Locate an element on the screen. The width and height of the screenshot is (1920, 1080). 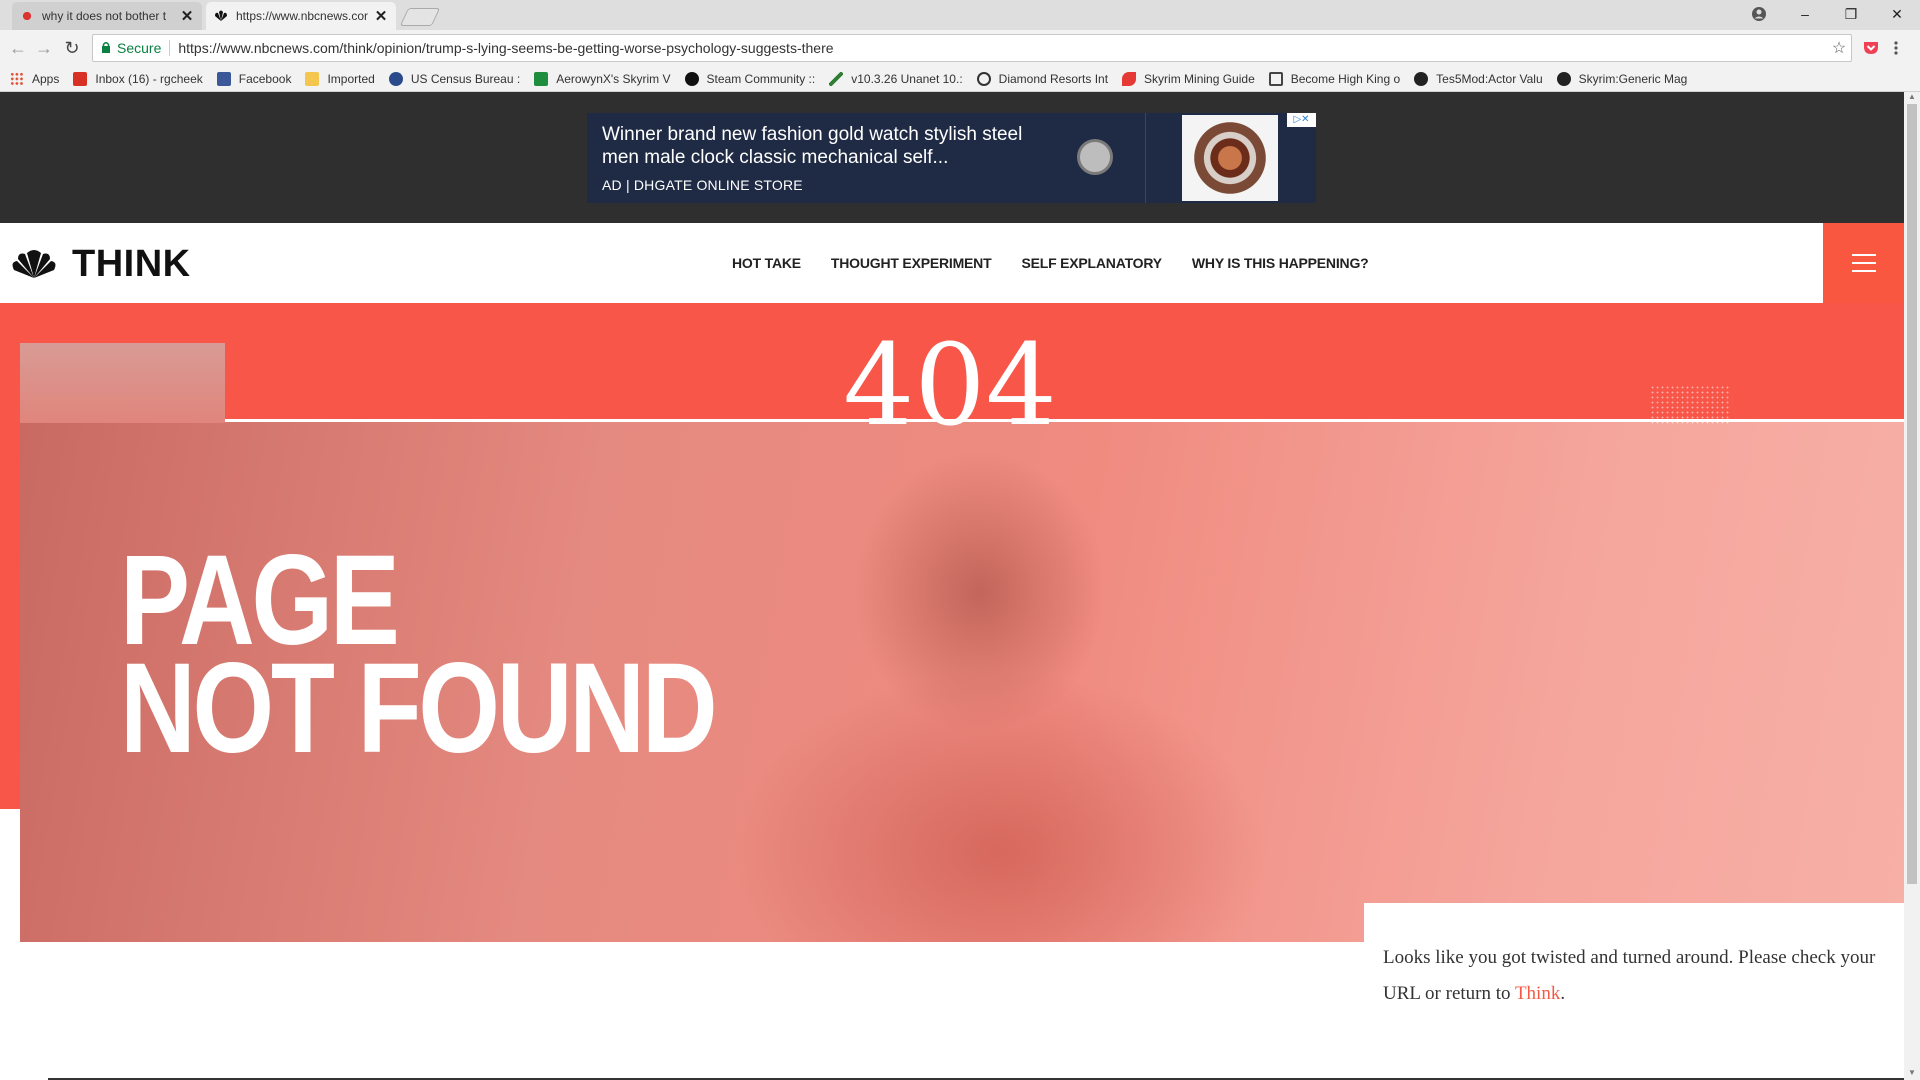
bookmark-facebook: Facebook is located at coordinates (253, 78).